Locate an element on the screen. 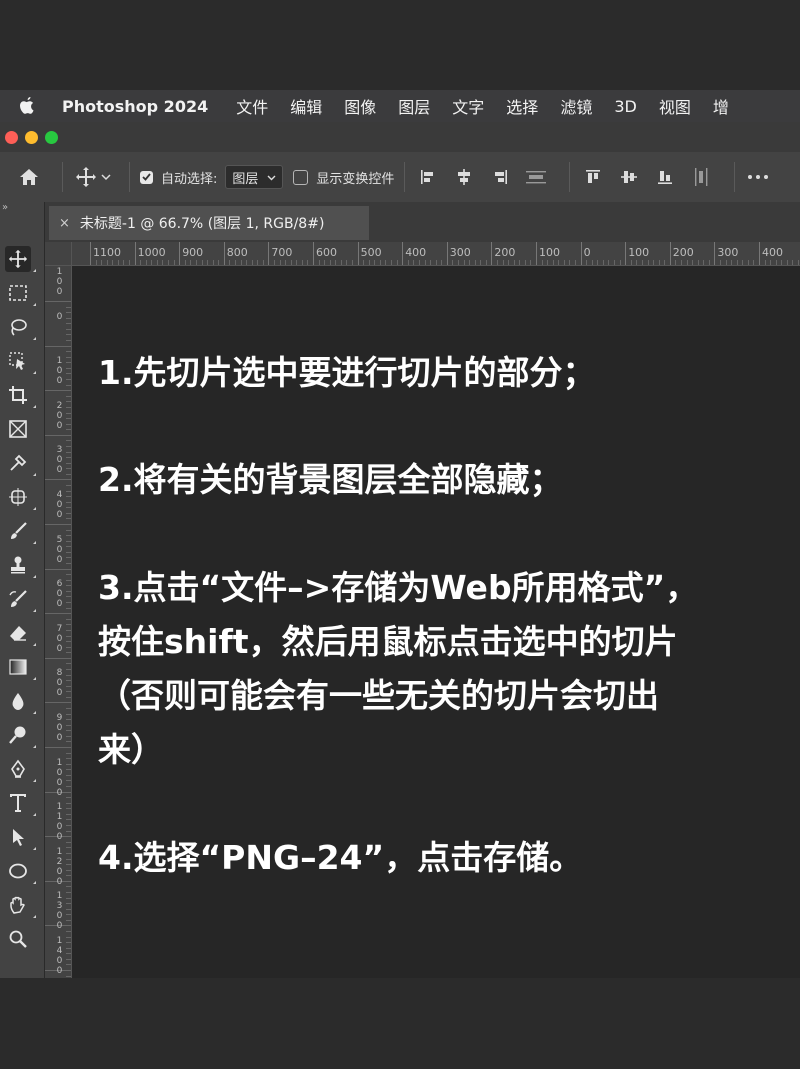 This screenshot has width=800, height=1069. gradient-tool is located at coordinates (20, 667).